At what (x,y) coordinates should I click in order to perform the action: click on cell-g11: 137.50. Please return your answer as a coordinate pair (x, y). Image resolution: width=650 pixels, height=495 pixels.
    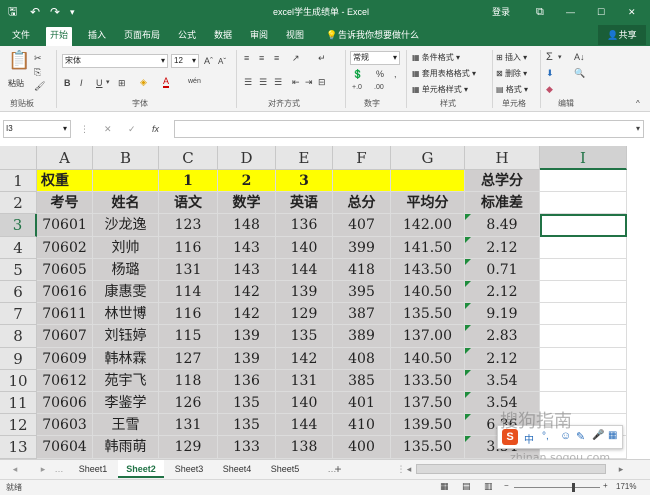
    Looking at the image, I should click on (428, 403).